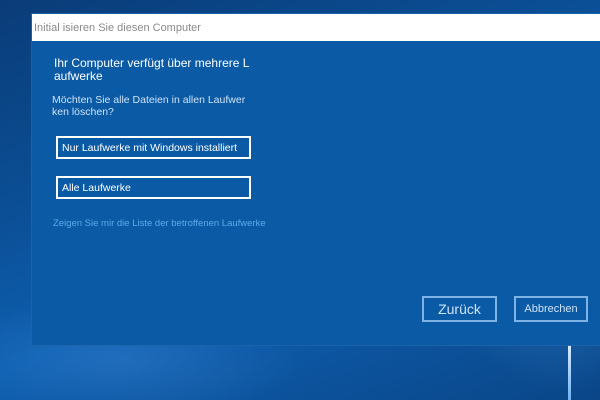 Image resolution: width=600 pixels, height=400 pixels. What do you see at coordinates (150, 147) in the screenshot?
I see `option-label: Nur Laufwerke mit Windows installiert` at bounding box center [150, 147].